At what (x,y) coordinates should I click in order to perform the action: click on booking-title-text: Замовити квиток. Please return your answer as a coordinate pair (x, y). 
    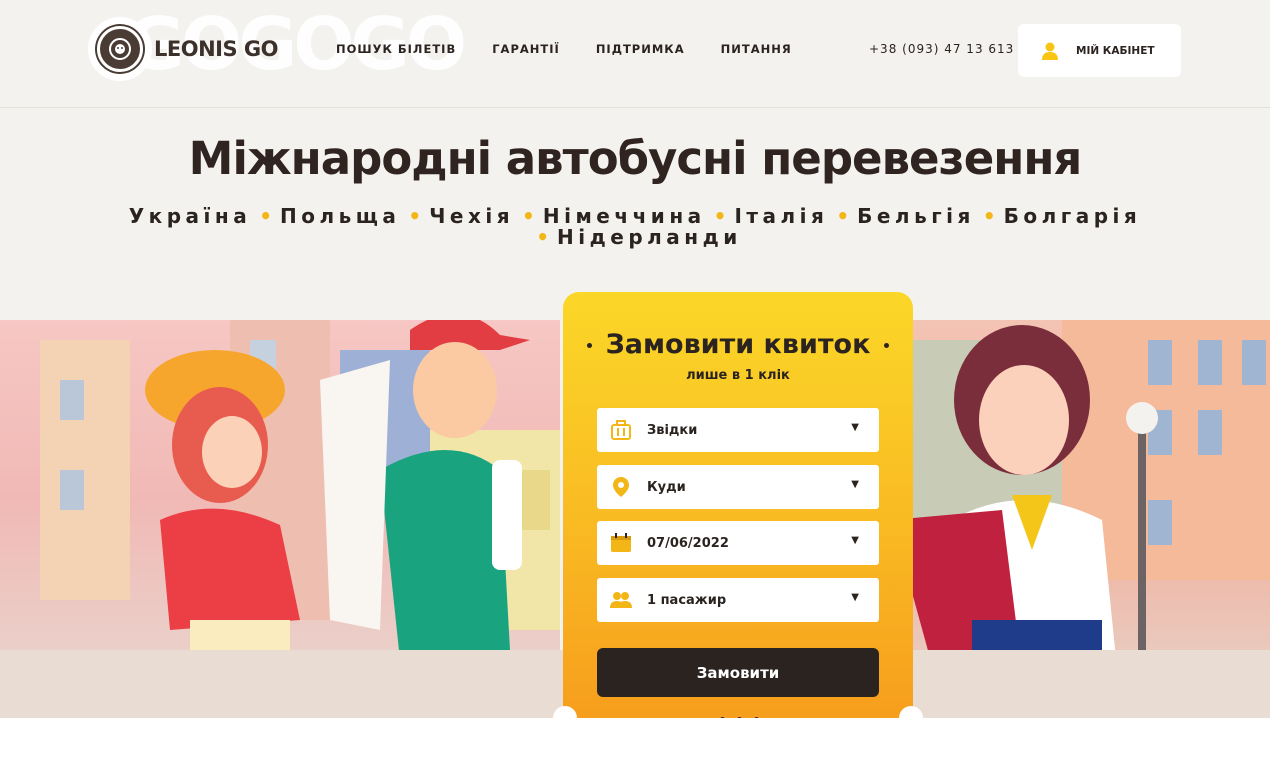
    Looking at the image, I should click on (738, 344).